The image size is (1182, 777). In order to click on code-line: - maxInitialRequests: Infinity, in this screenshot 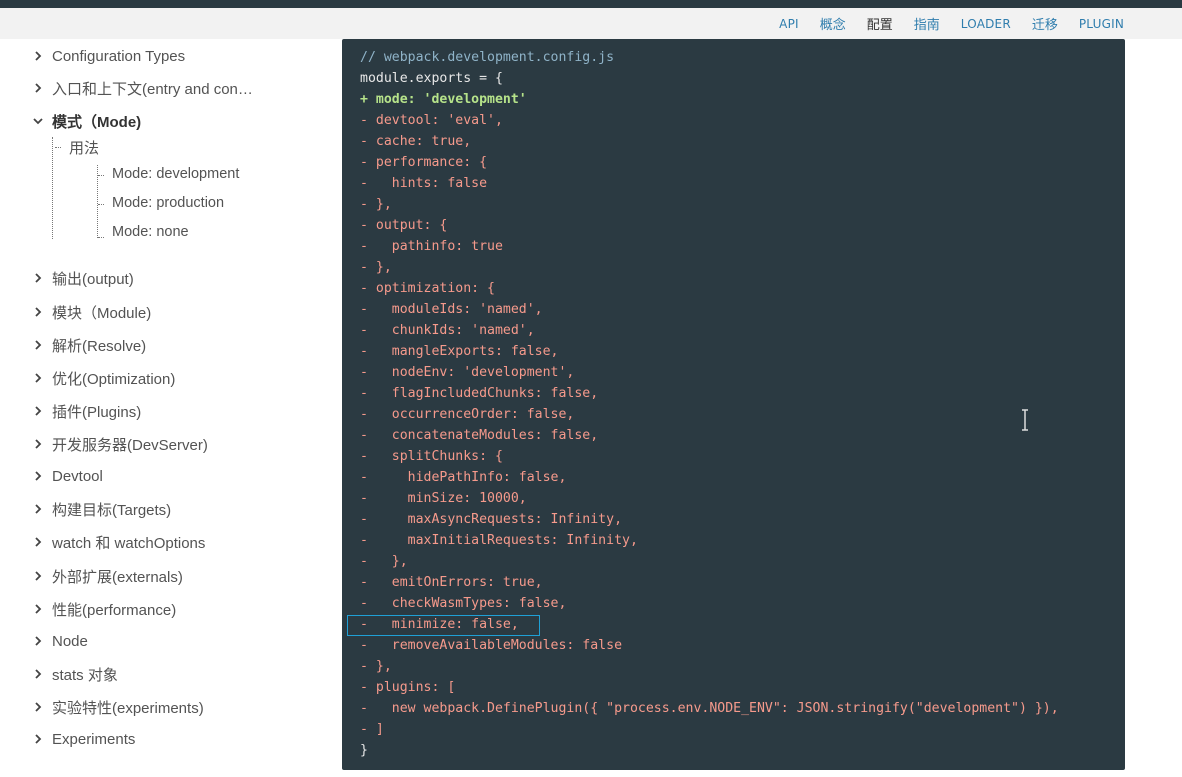, I will do `click(499, 540)`.